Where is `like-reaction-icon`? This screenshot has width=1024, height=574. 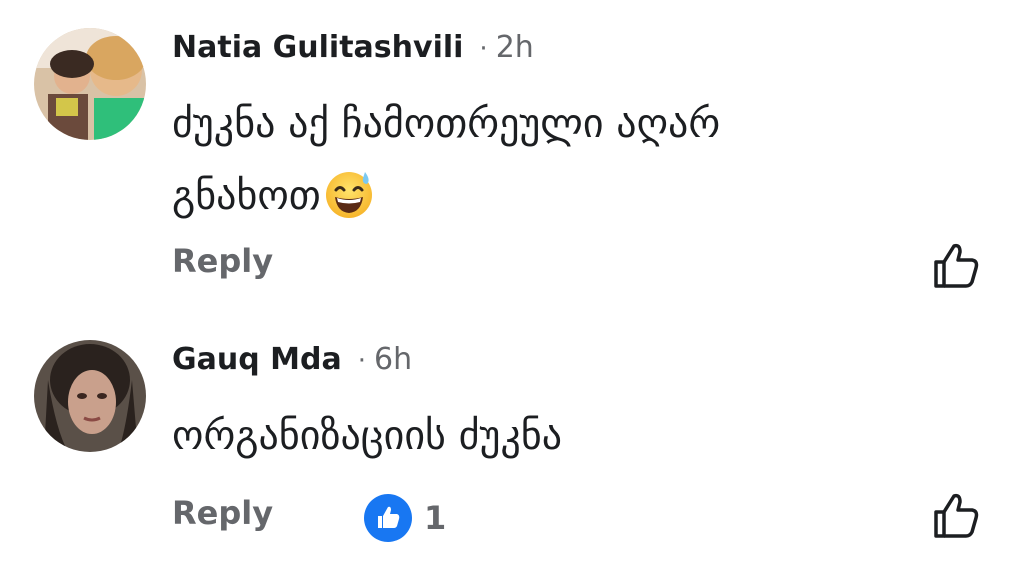
like-reaction-icon is located at coordinates (388, 518).